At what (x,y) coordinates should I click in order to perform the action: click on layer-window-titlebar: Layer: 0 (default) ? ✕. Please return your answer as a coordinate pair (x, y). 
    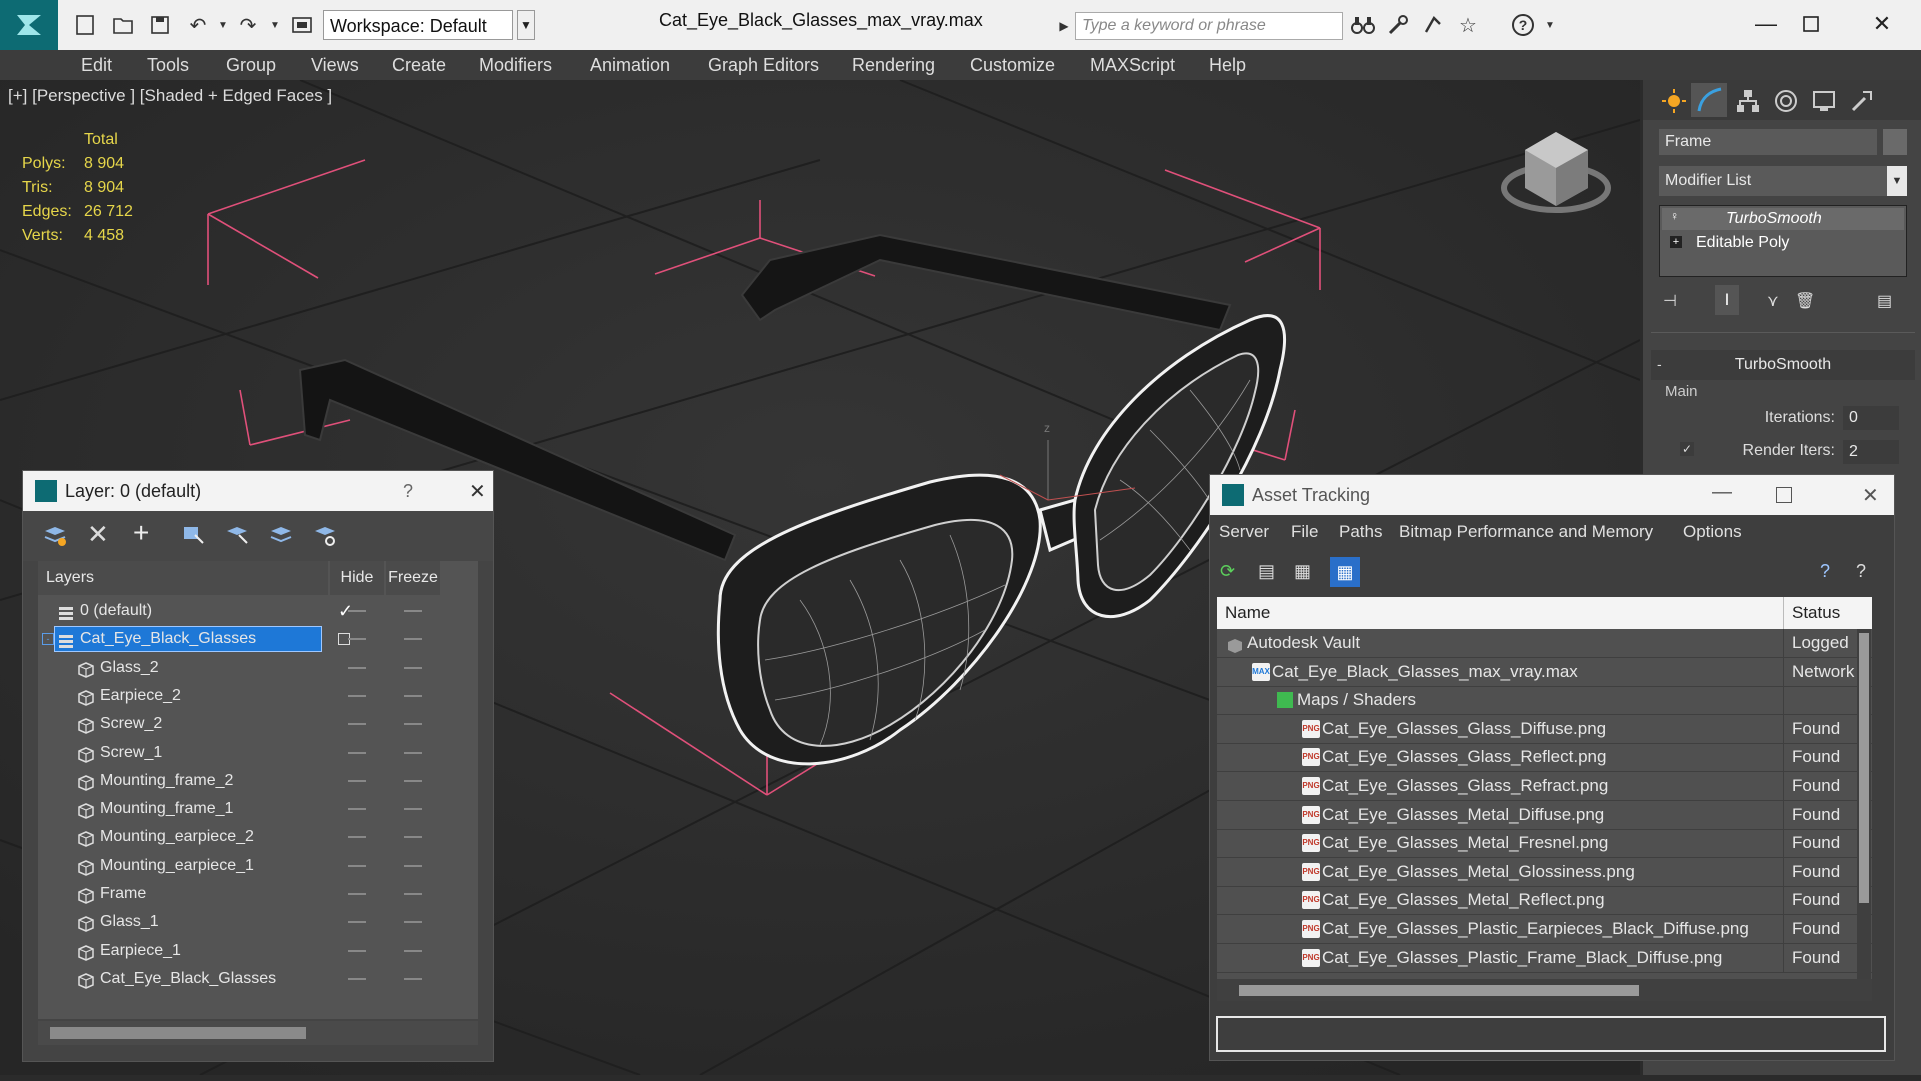
    Looking at the image, I should click on (258, 491).